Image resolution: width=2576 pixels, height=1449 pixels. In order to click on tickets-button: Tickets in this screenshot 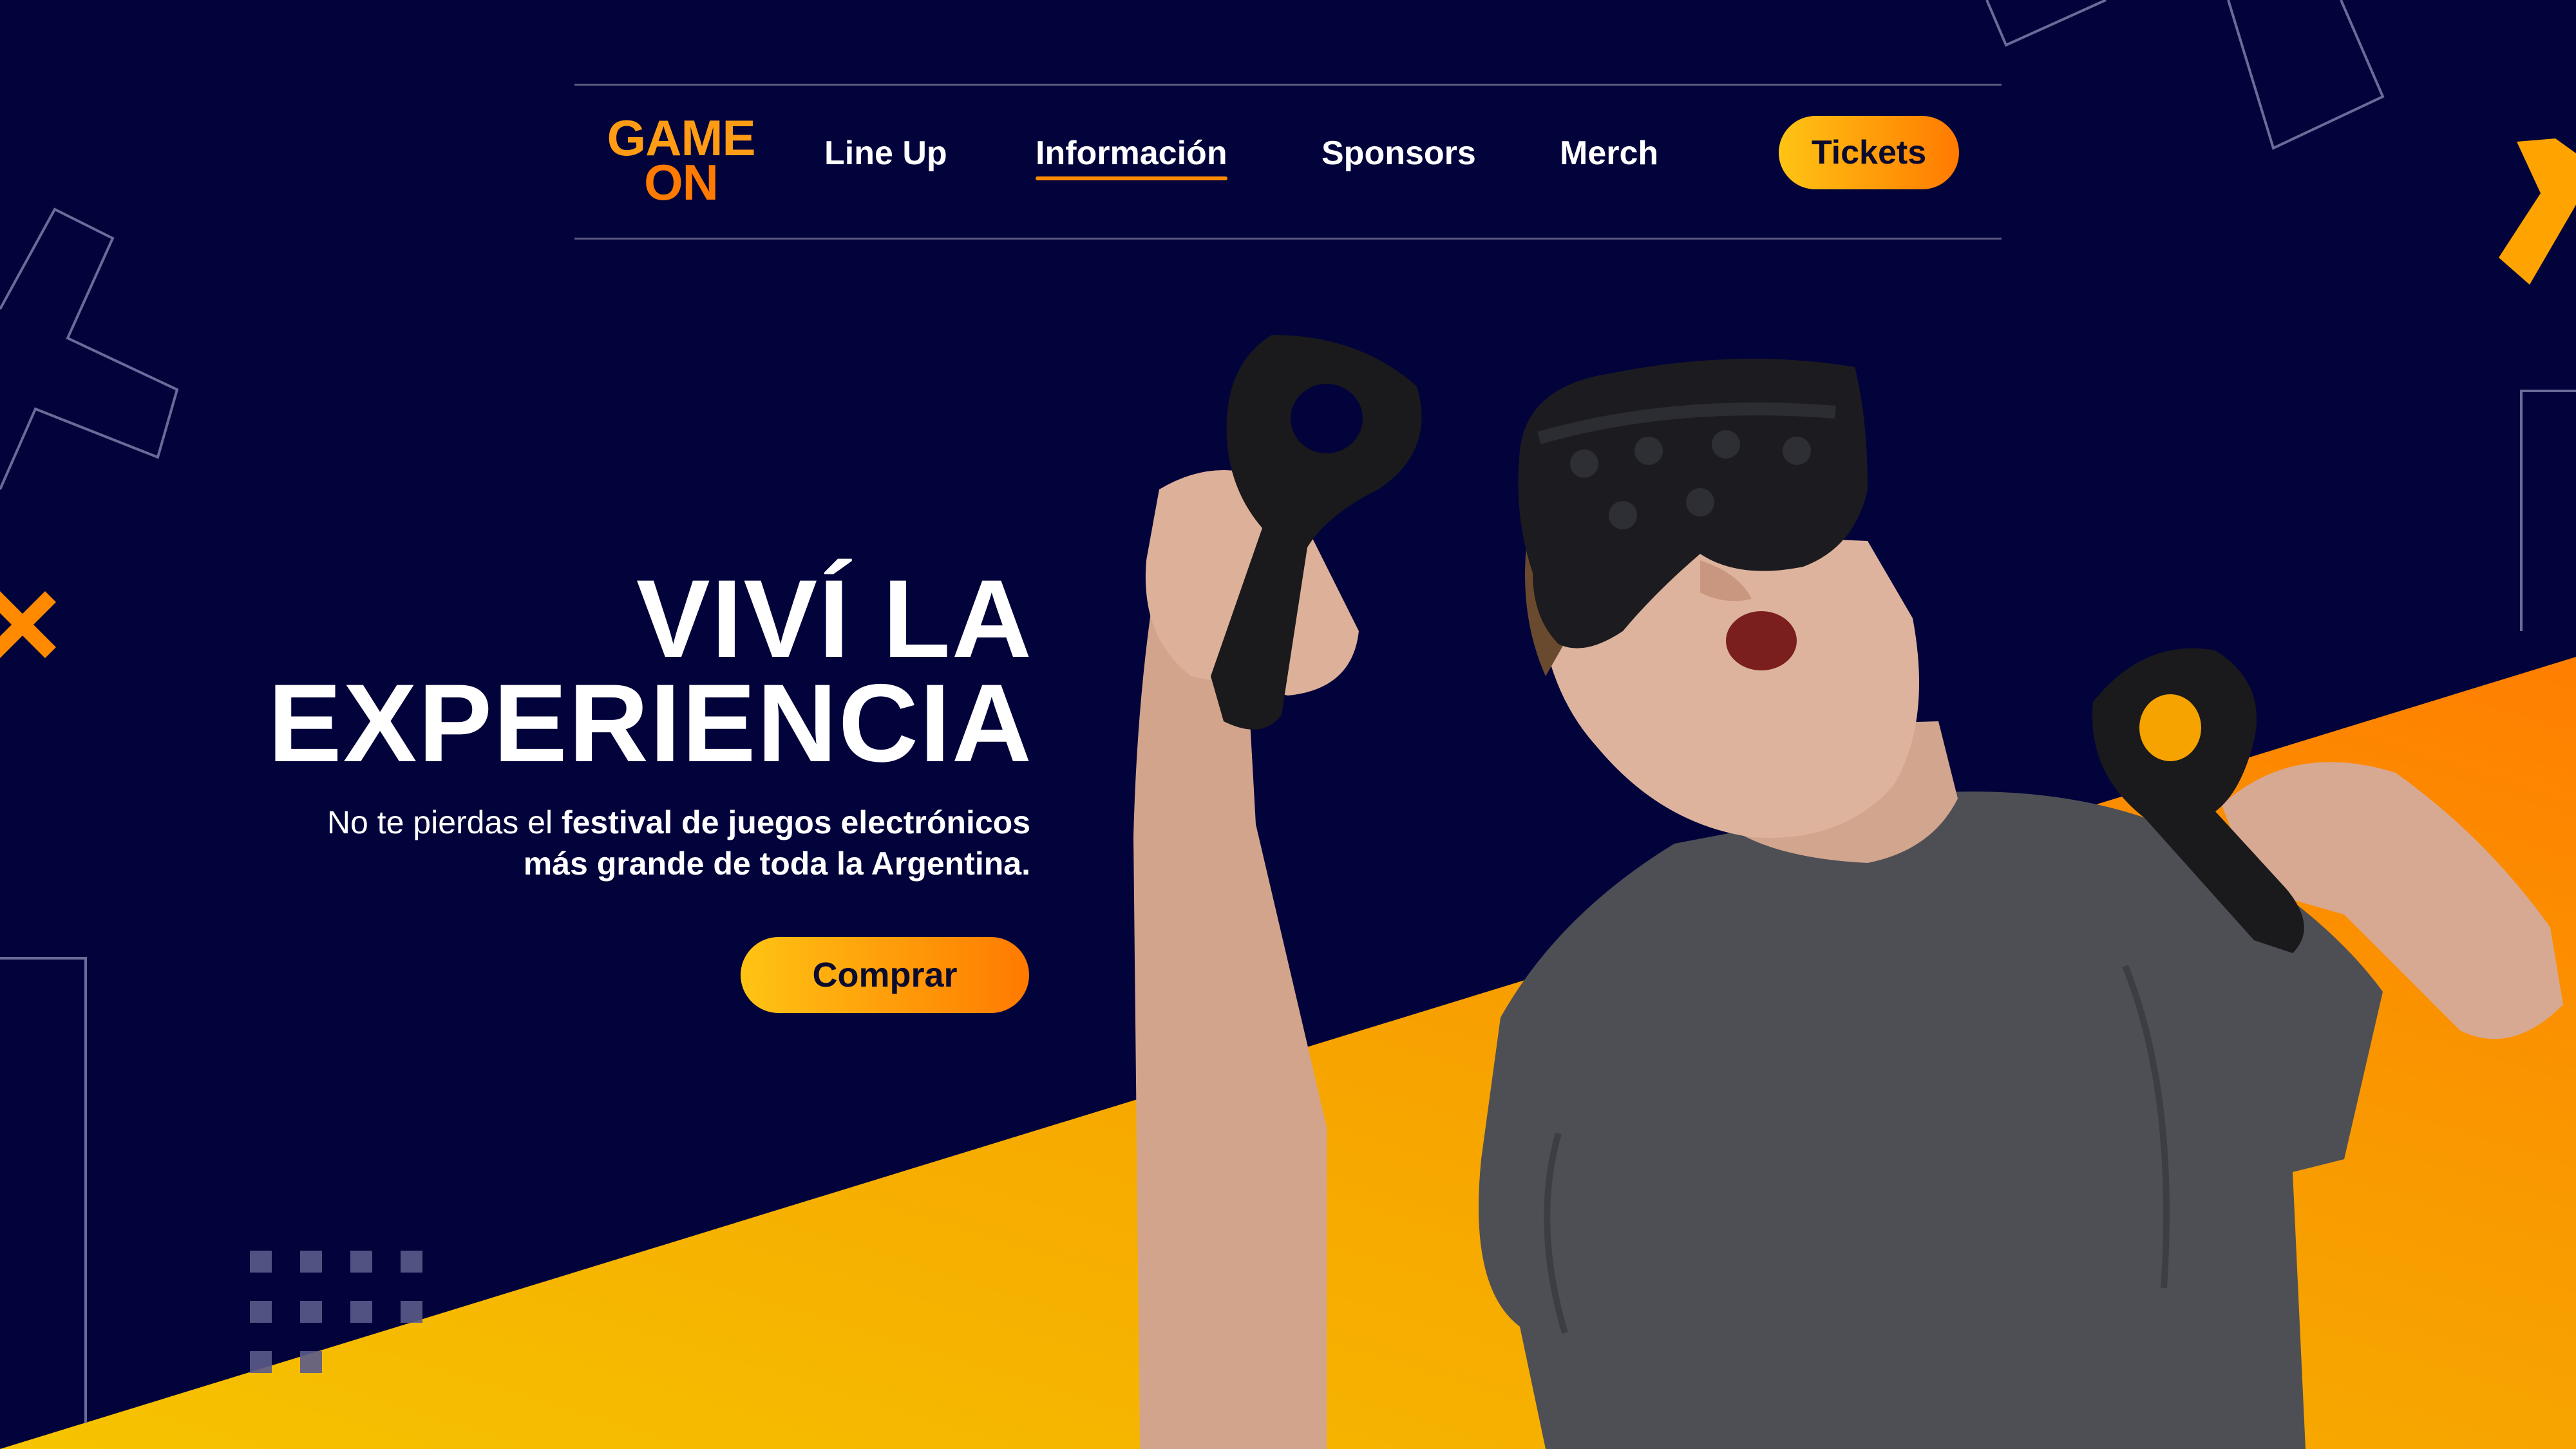, I will do `click(1869, 152)`.